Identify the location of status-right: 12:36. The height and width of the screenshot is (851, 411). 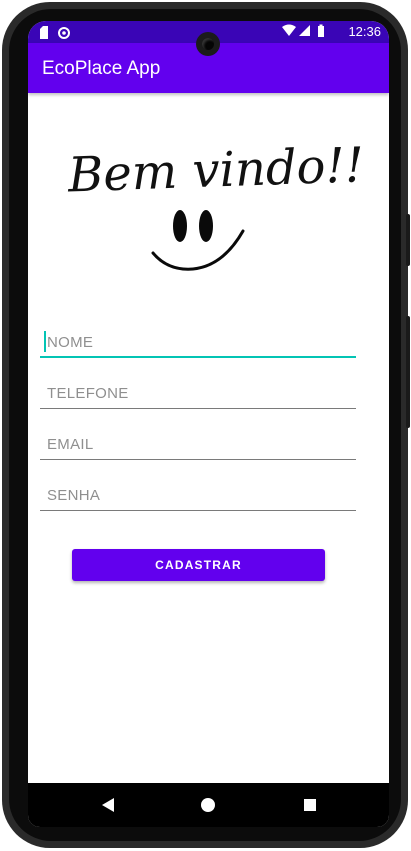
(331, 31).